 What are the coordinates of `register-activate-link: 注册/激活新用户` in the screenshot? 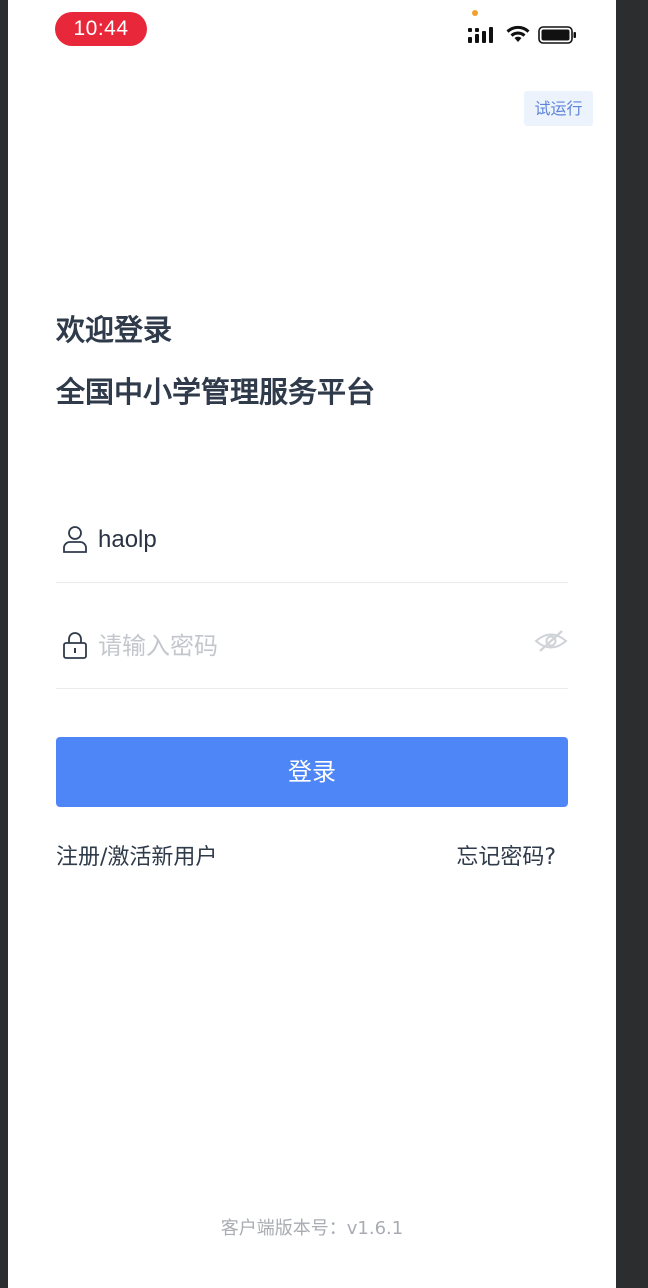 It's located at (136, 858).